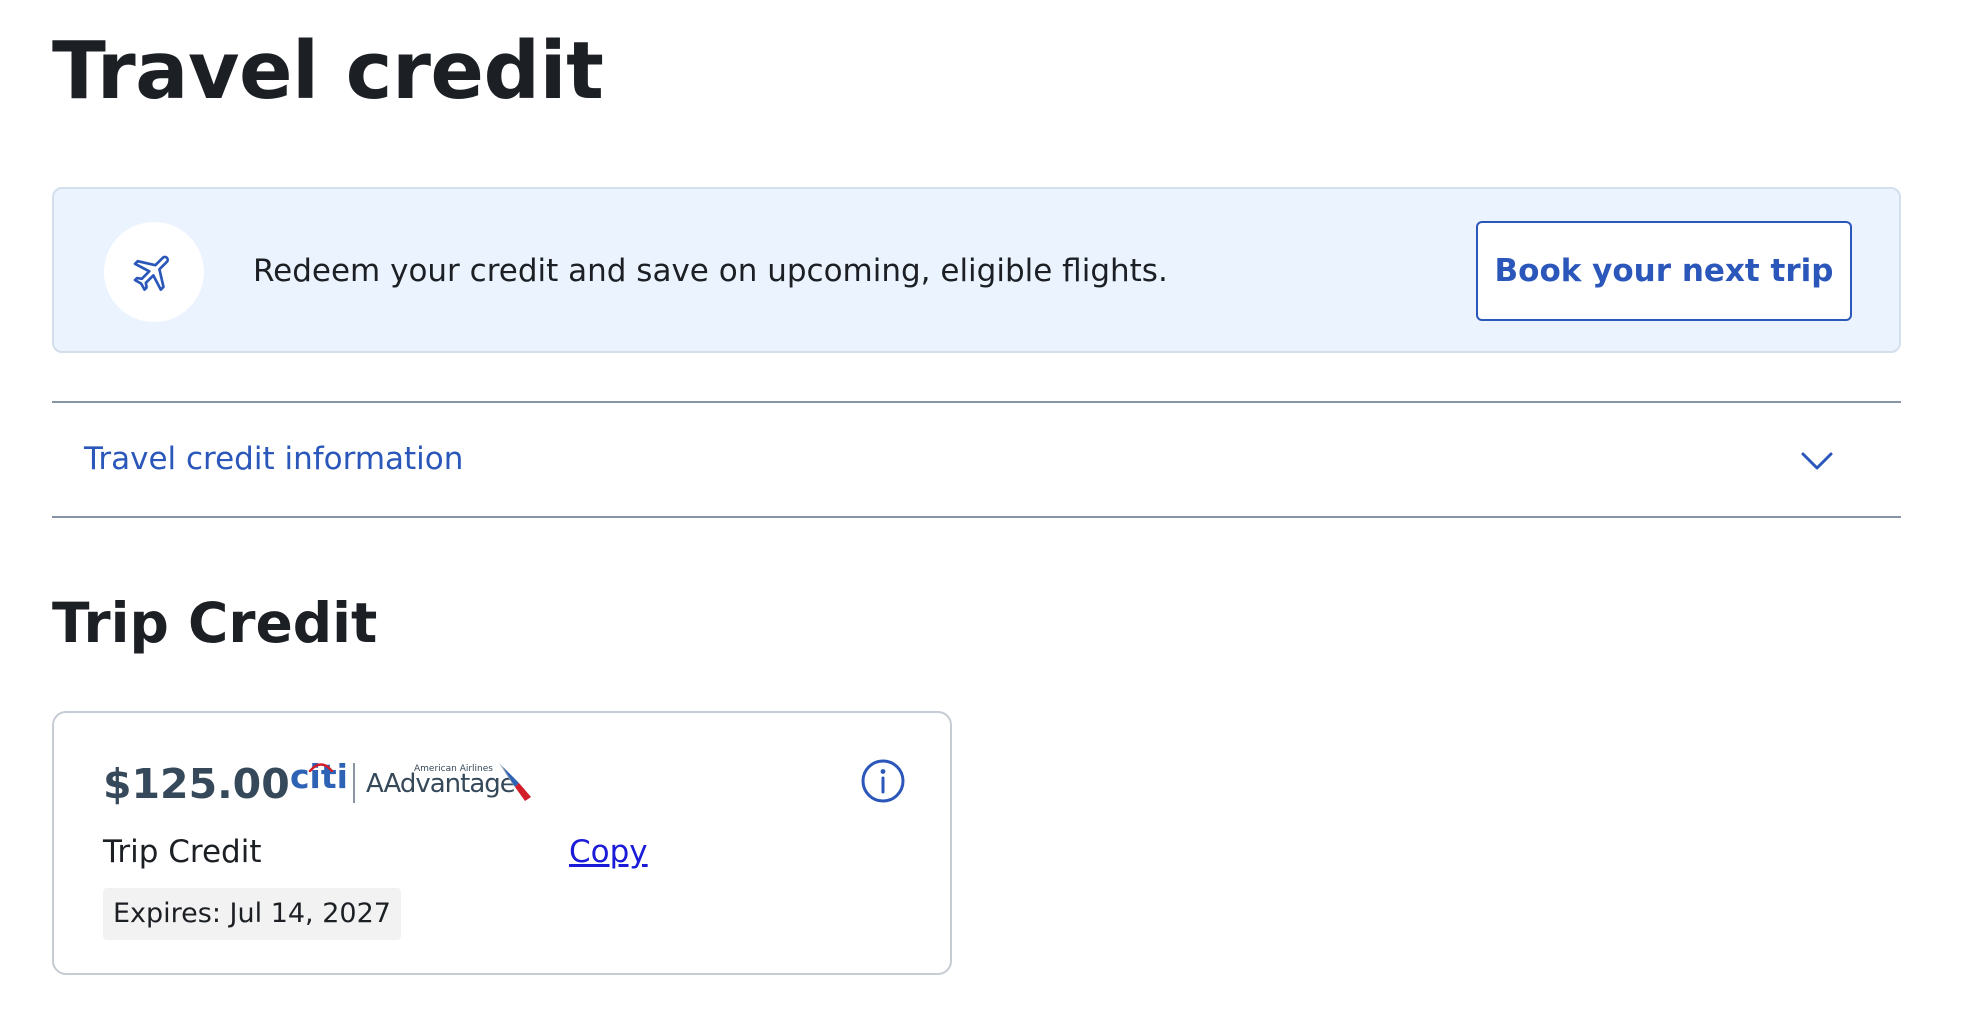  I want to click on airplane-icon-circle, so click(154, 272).